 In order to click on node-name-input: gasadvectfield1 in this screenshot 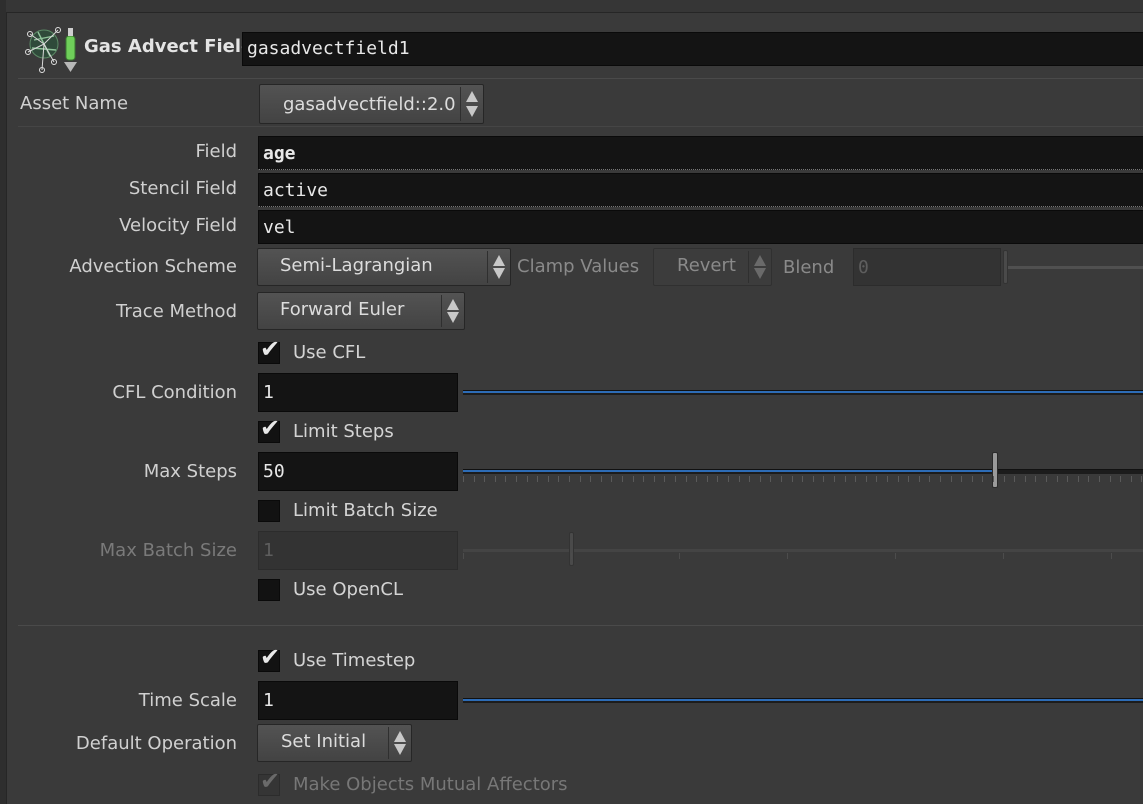, I will do `click(692, 49)`.